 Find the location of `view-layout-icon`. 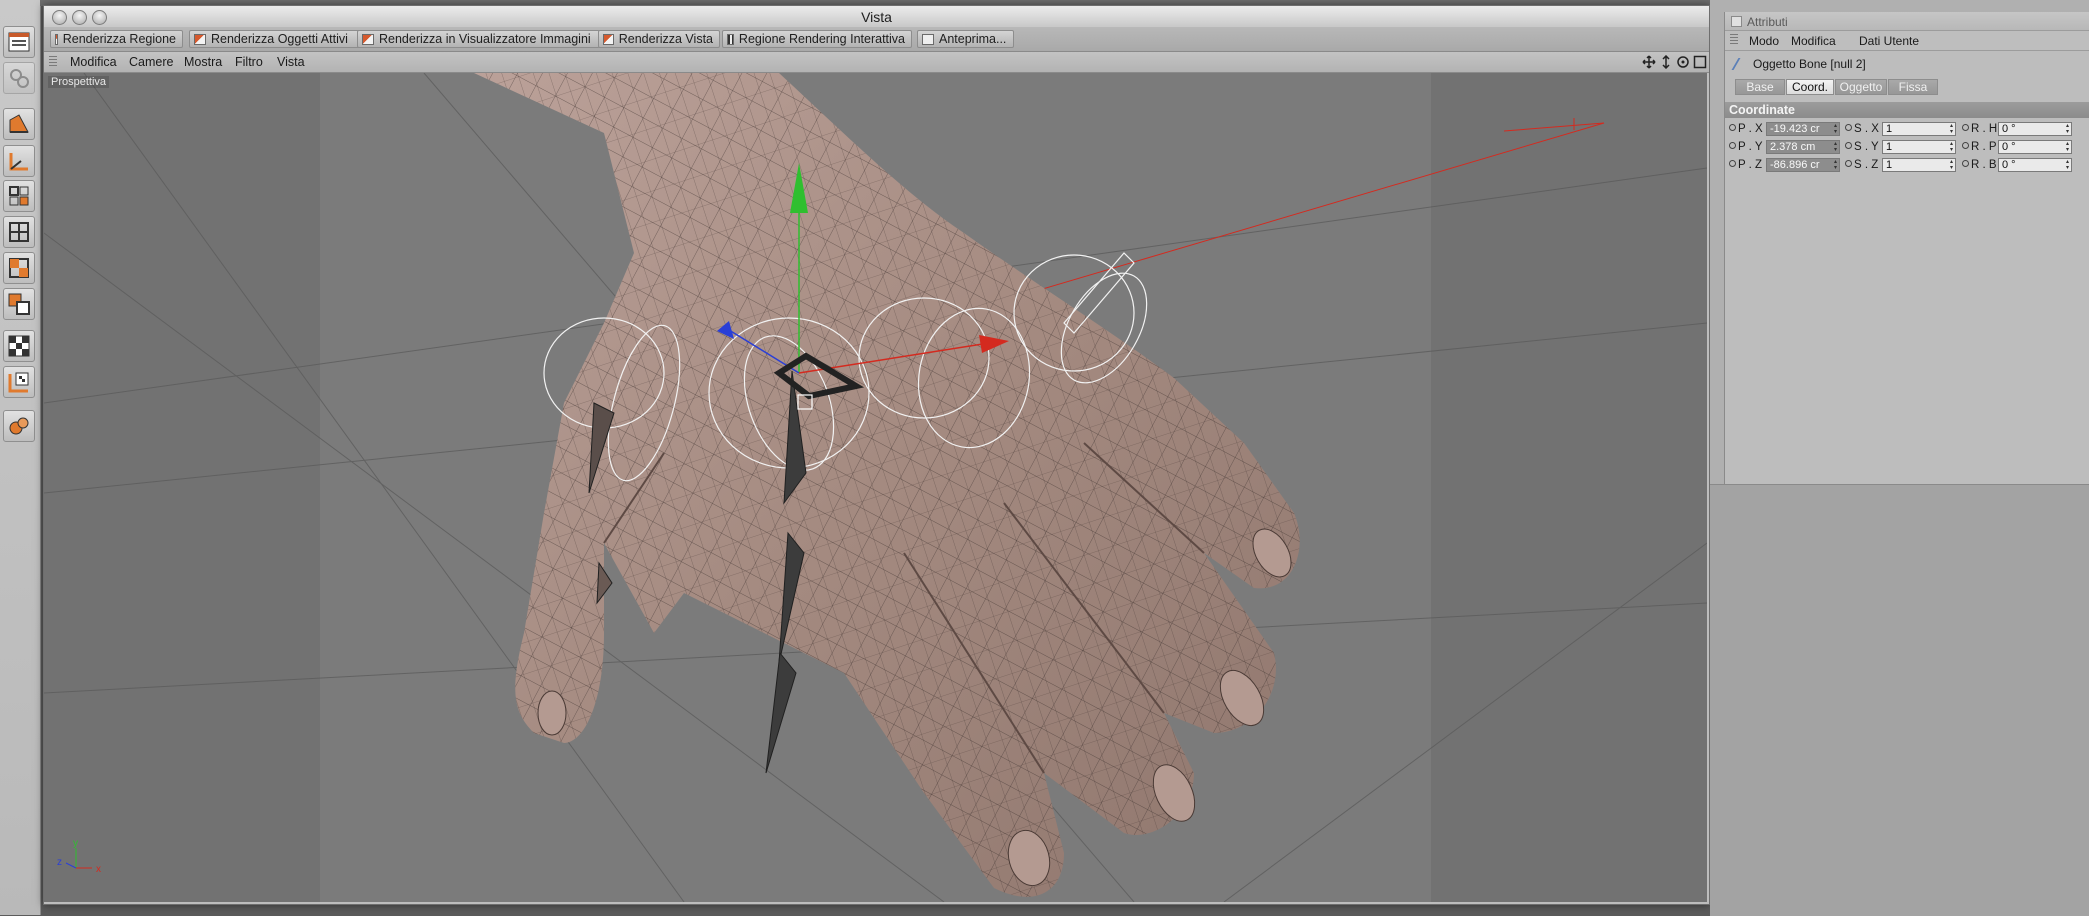

view-layout-icon is located at coordinates (19, 42).